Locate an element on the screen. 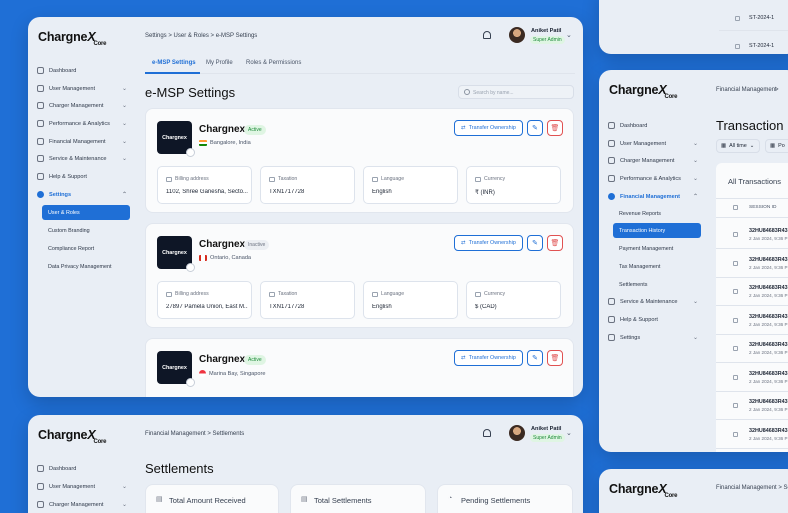 This screenshot has height=513, width=788. brand-logo: ChargneXCore is located at coordinates (643, 490).